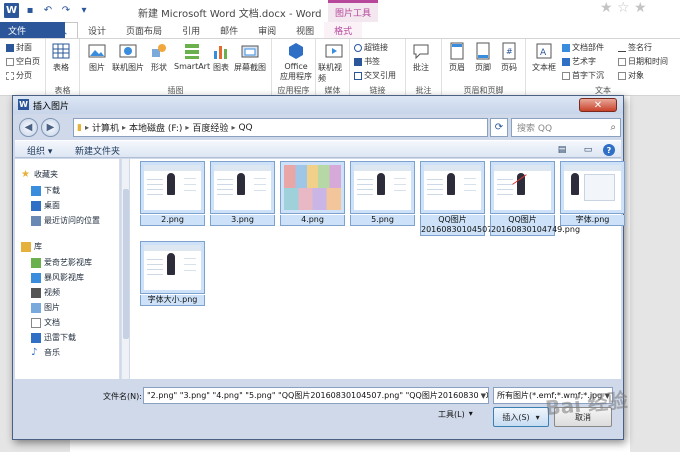 Image resolution: width=680 pixels, height=452 pixels. I want to click on refresh-icon: ⟳, so click(499, 127).